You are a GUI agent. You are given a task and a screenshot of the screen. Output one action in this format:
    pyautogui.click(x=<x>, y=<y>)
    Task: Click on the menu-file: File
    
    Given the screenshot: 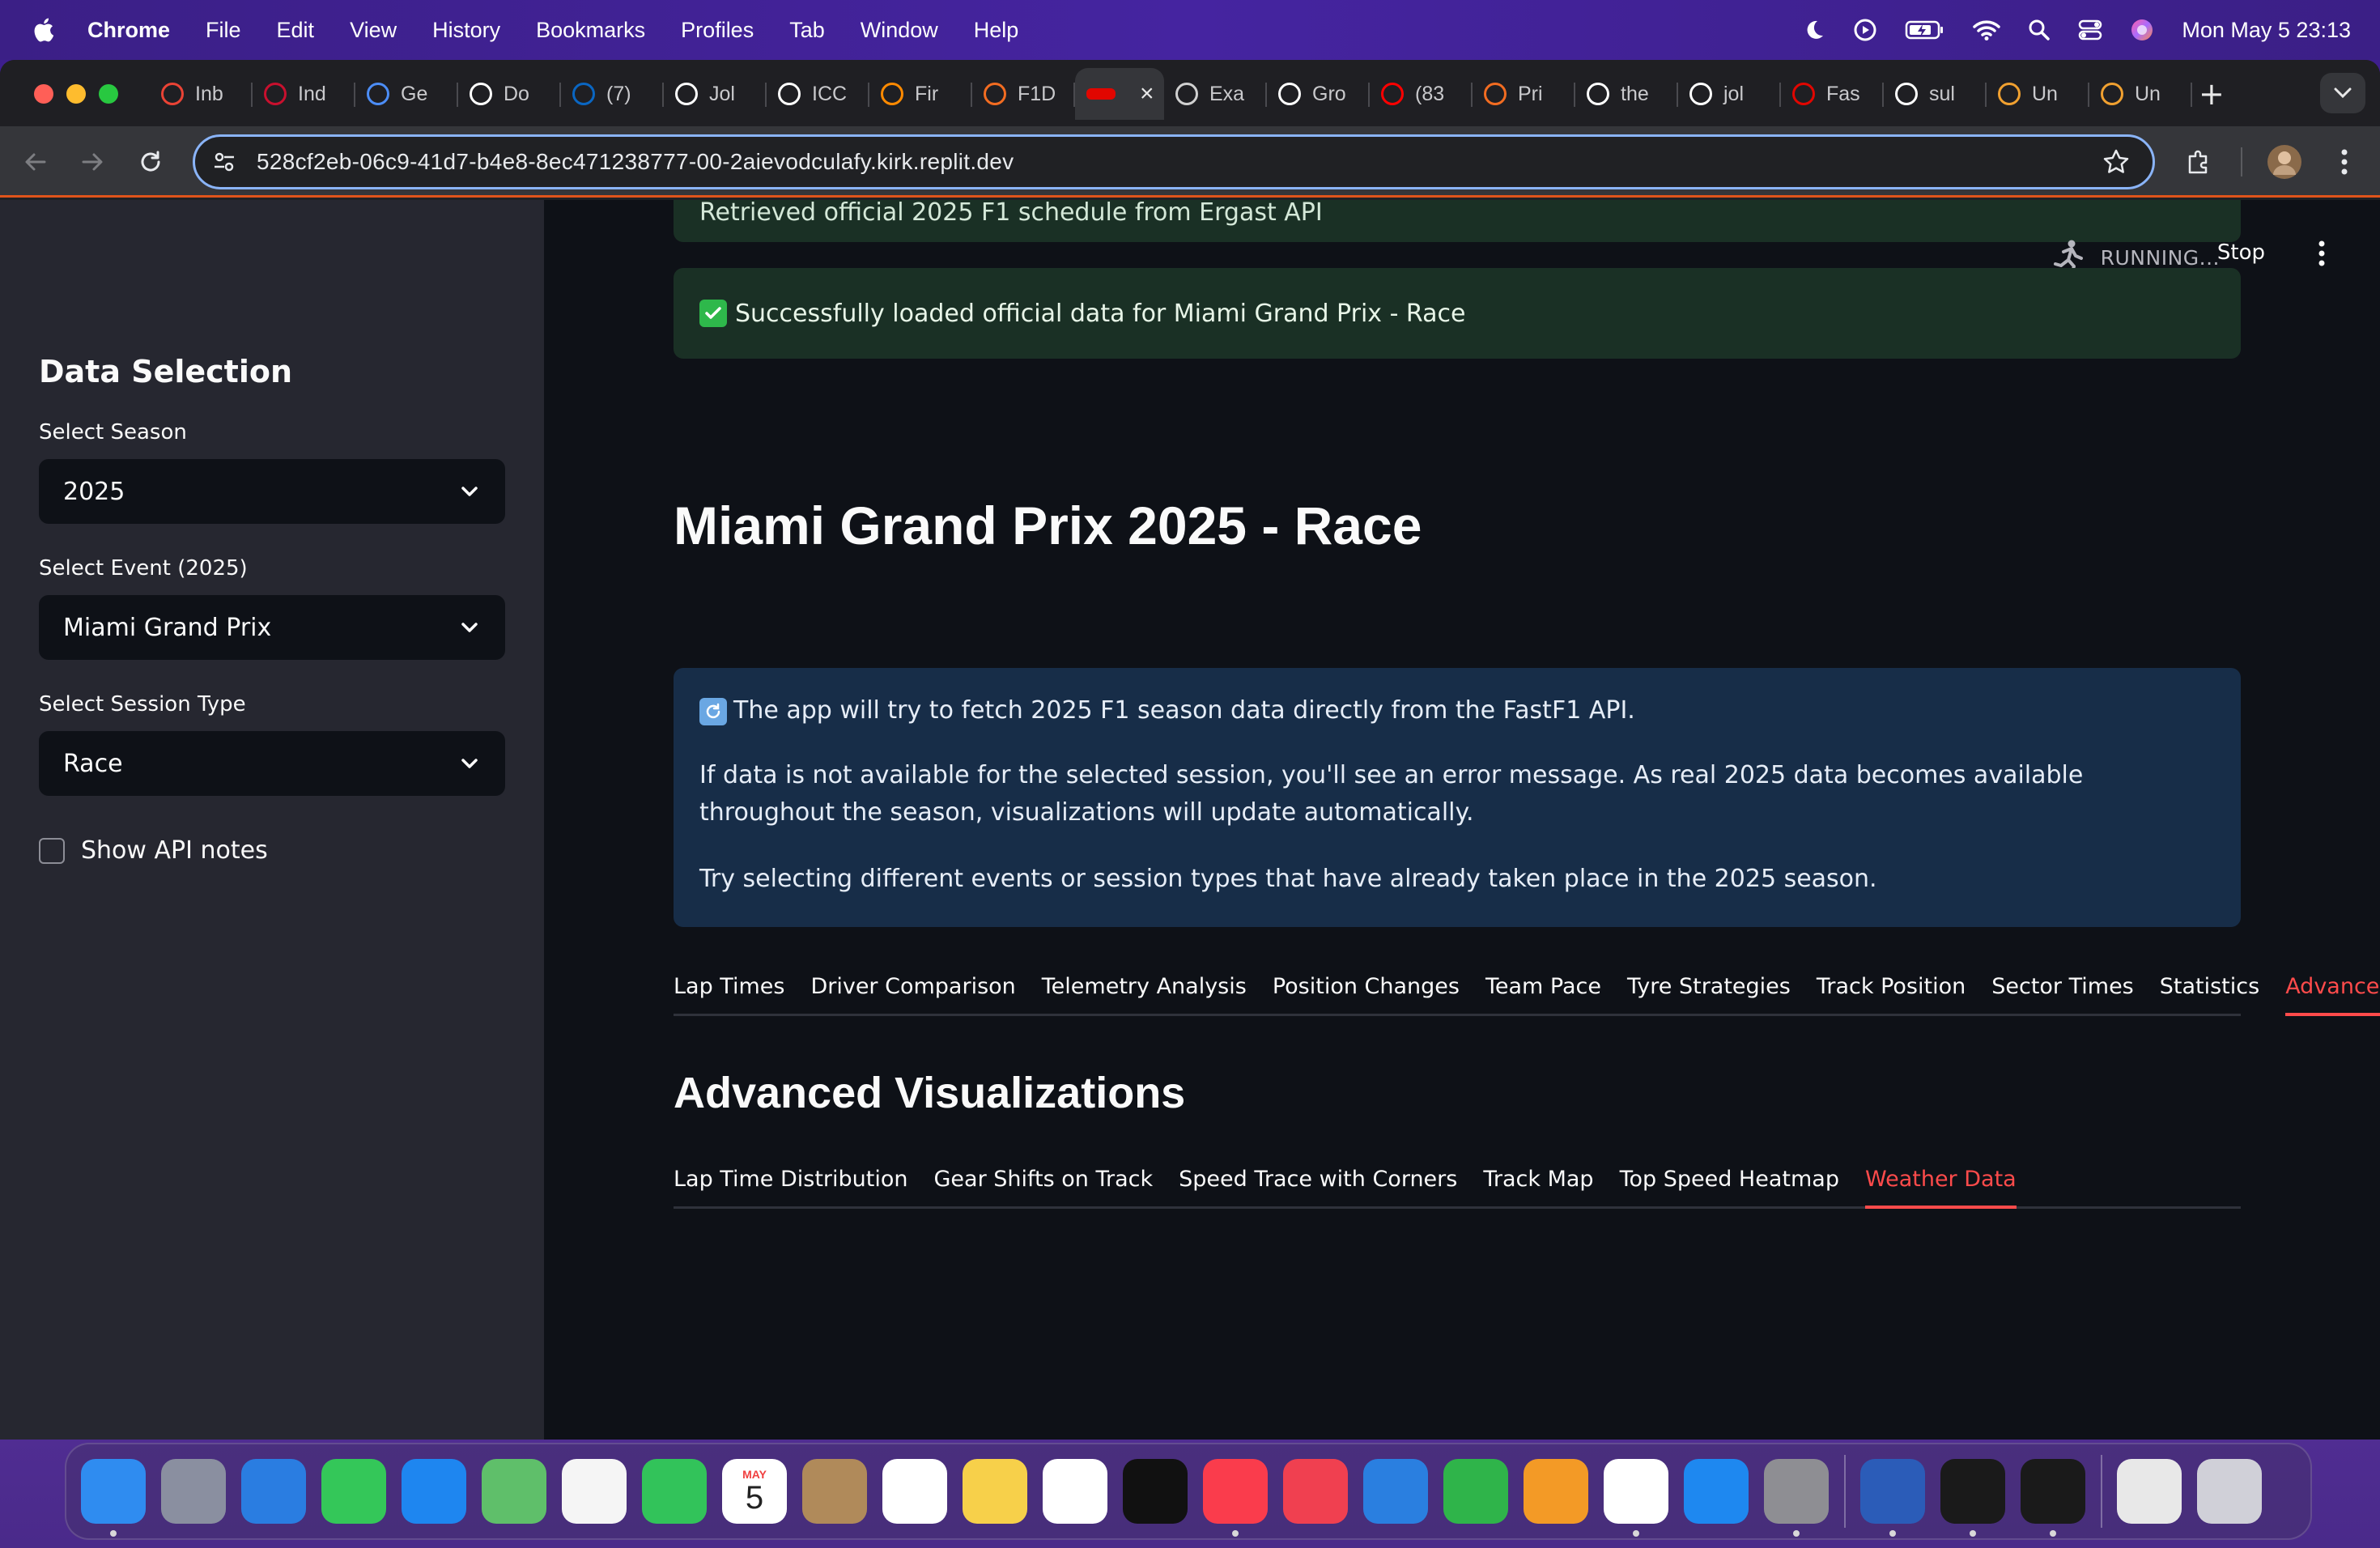 What is the action you would take?
    pyautogui.click(x=224, y=31)
    